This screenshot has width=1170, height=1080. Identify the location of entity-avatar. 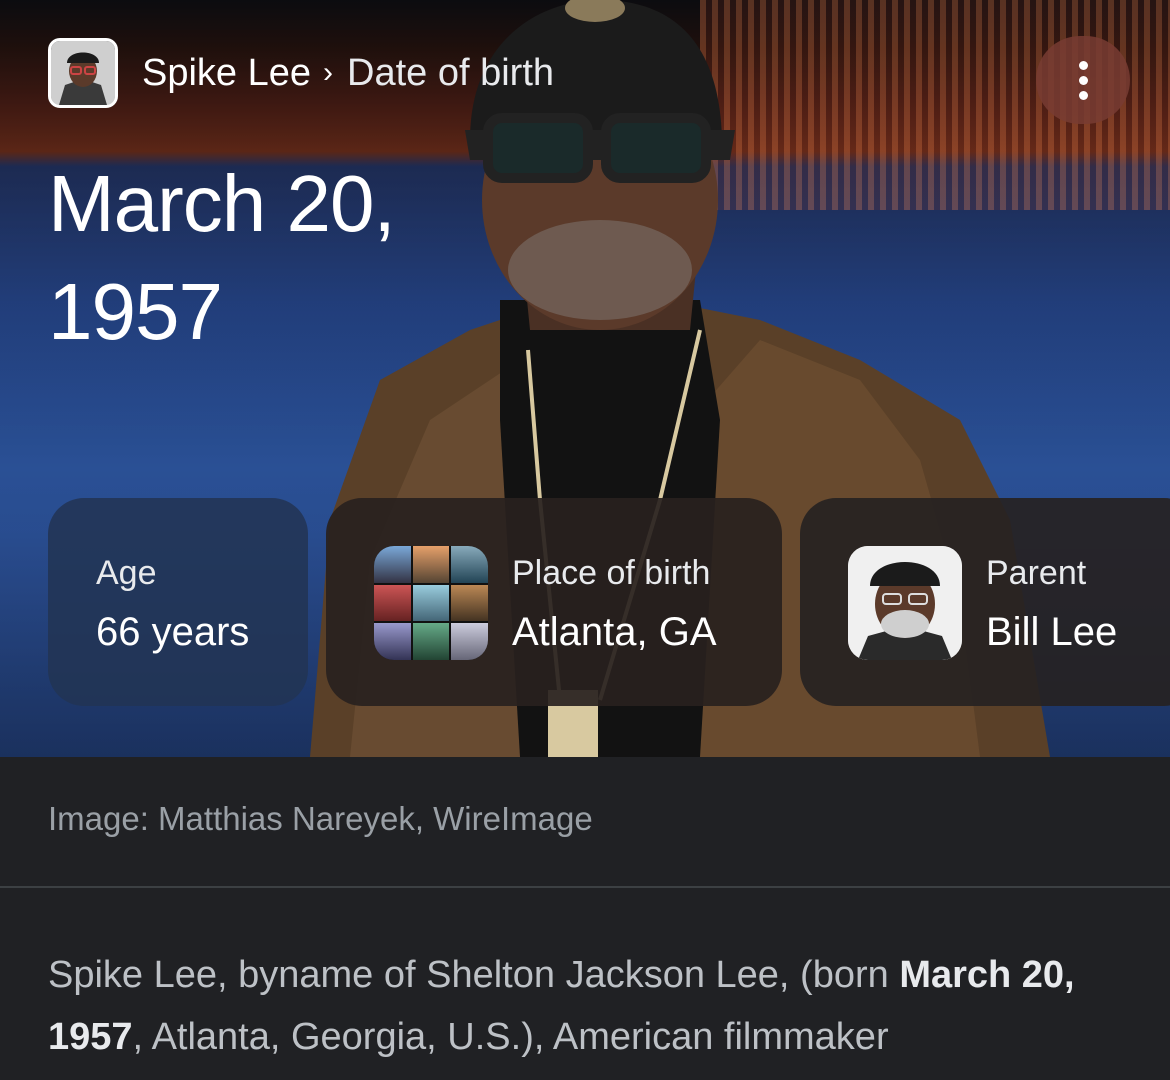
(83, 73).